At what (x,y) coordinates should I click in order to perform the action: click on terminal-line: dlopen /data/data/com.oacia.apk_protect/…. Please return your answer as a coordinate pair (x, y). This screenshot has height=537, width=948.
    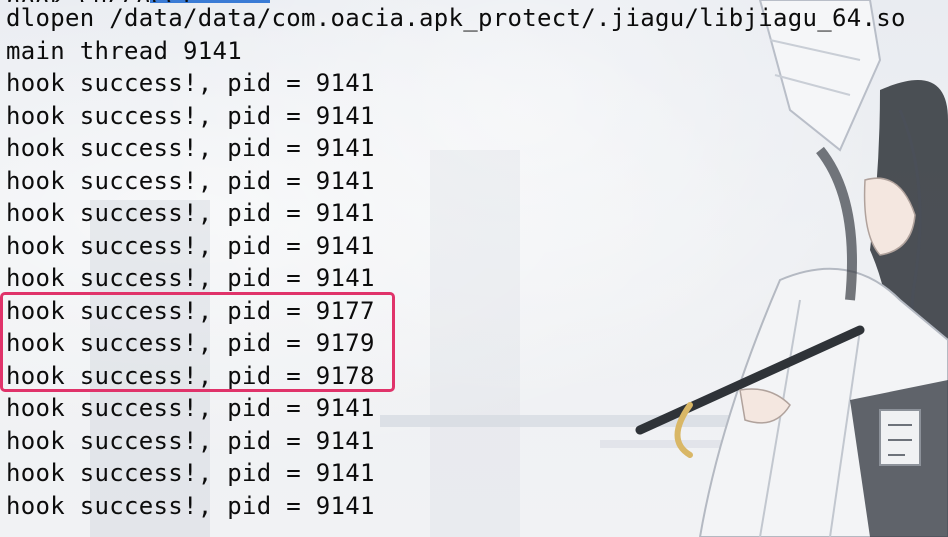
    Looking at the image, I should click on (456, 18).